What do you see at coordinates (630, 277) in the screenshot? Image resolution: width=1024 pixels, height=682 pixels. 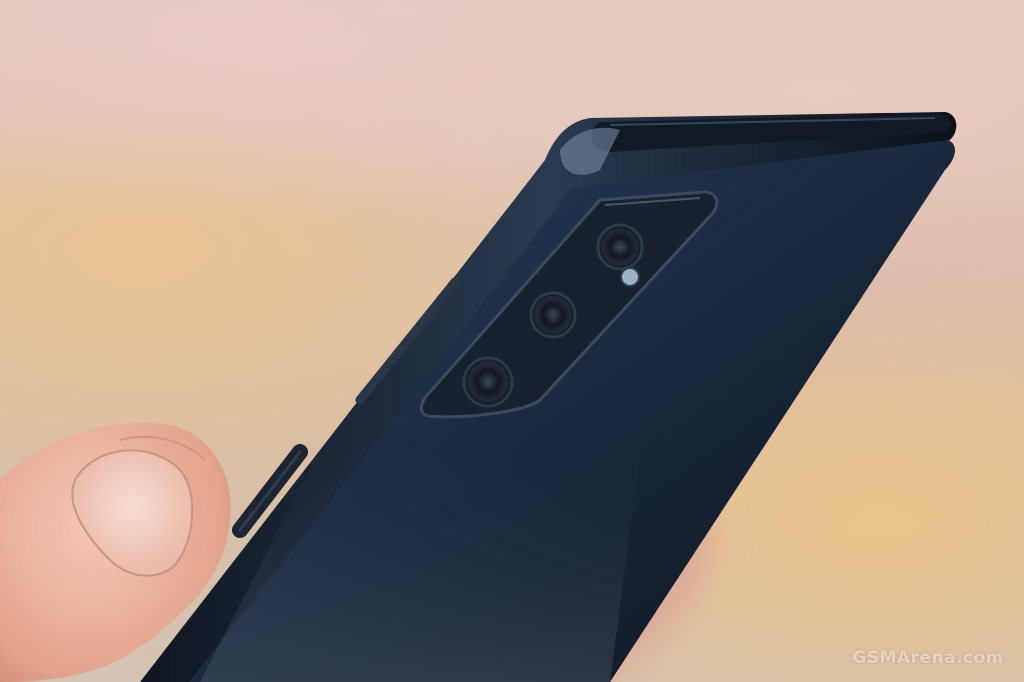 I see `camera-flash` at bounding box center [630, 277].